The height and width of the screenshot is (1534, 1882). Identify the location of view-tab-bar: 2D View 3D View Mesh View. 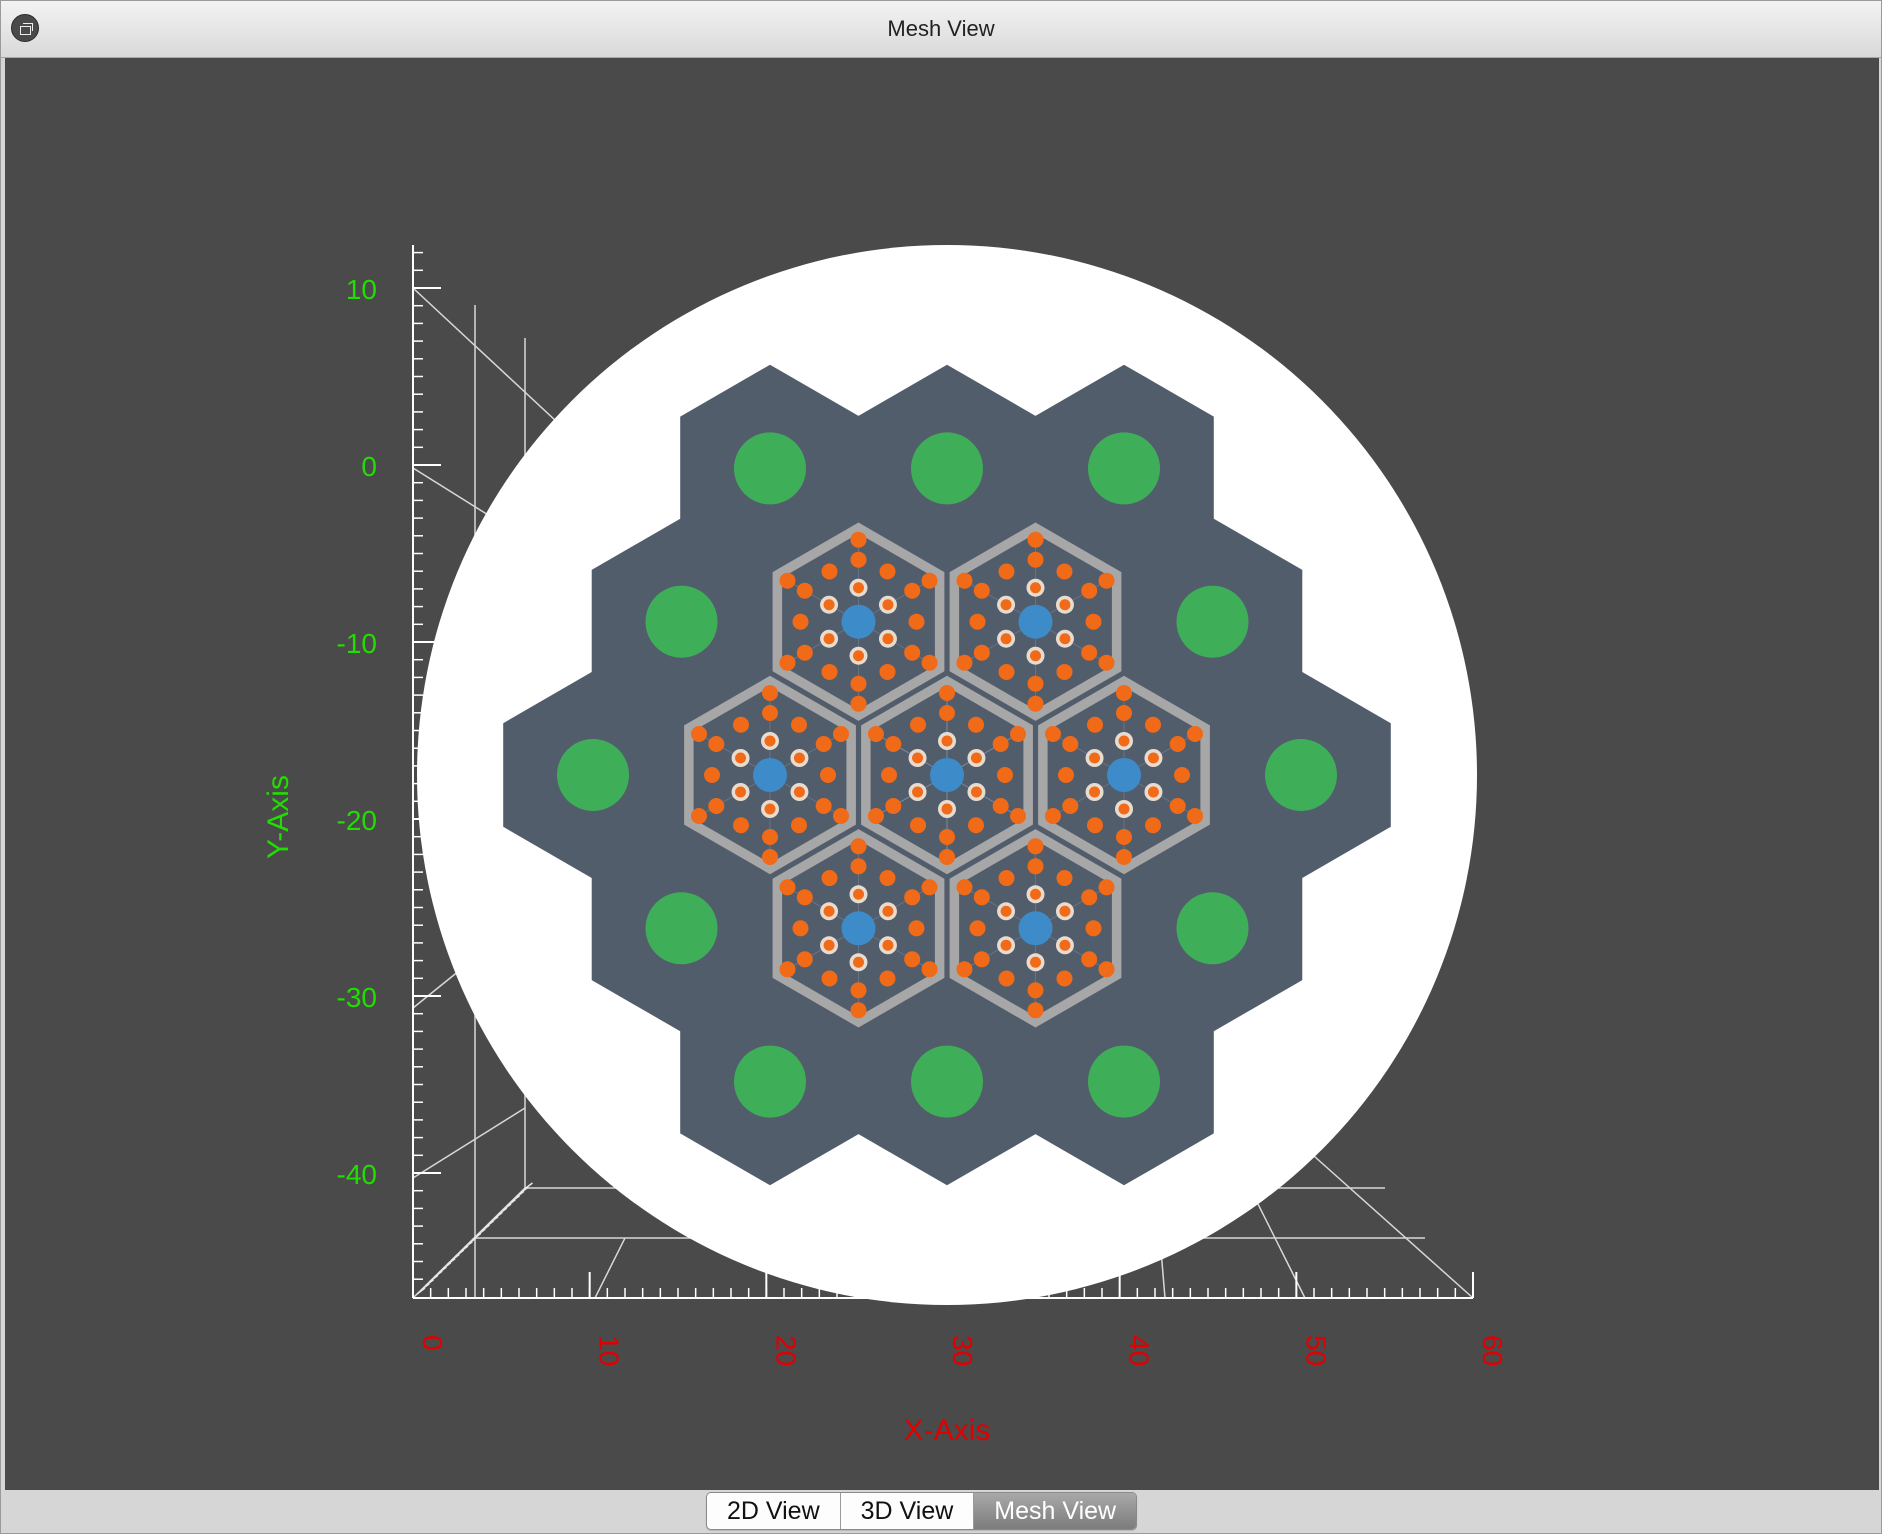
(922, 1511).